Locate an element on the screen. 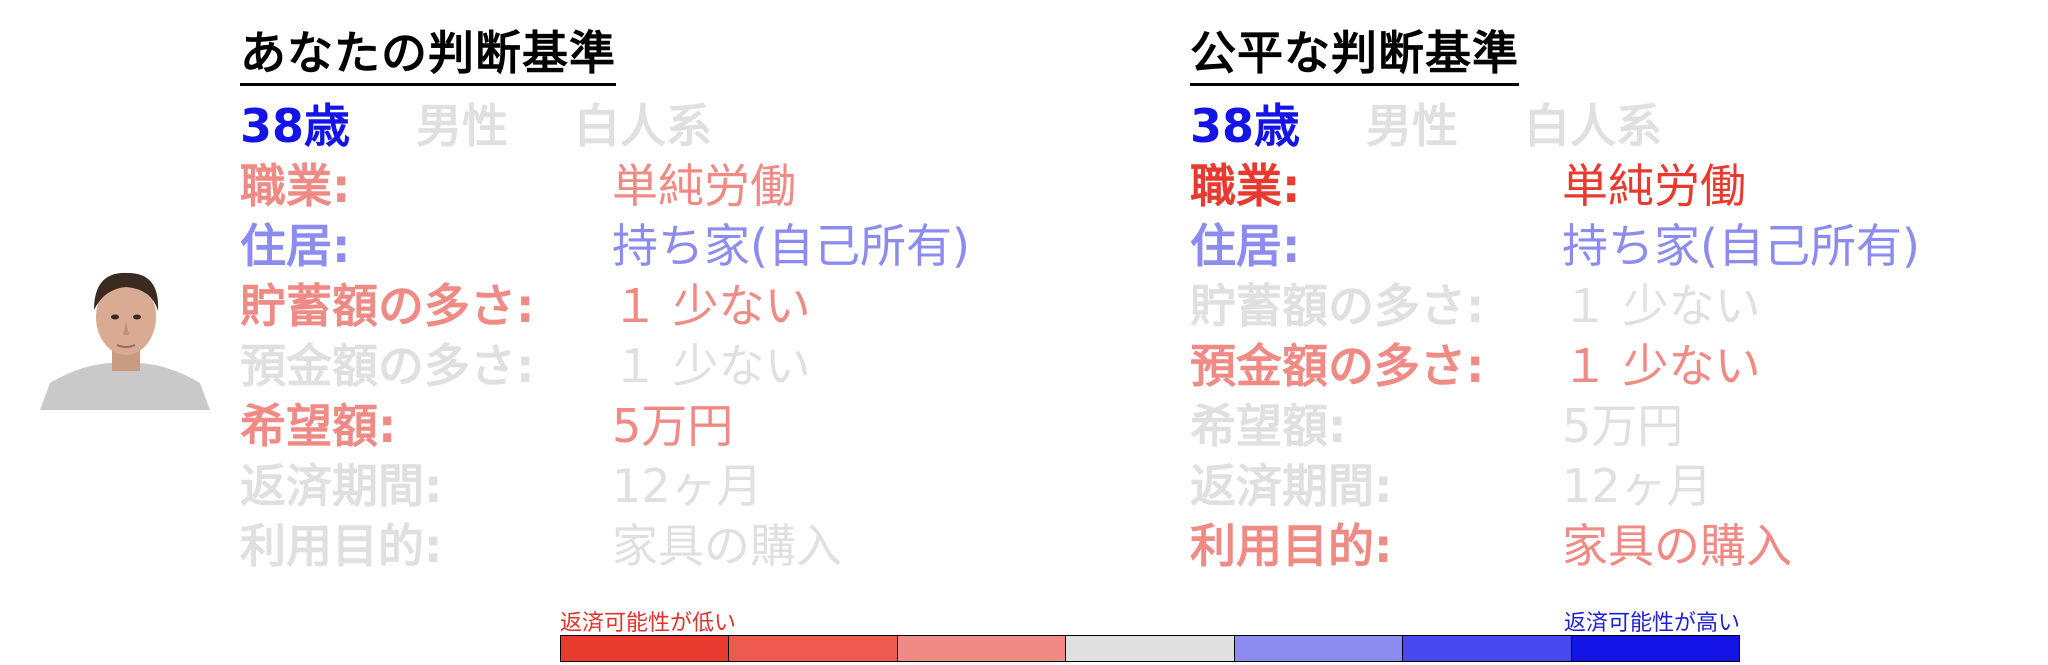  person-photo is located at coordinates (125, 337).